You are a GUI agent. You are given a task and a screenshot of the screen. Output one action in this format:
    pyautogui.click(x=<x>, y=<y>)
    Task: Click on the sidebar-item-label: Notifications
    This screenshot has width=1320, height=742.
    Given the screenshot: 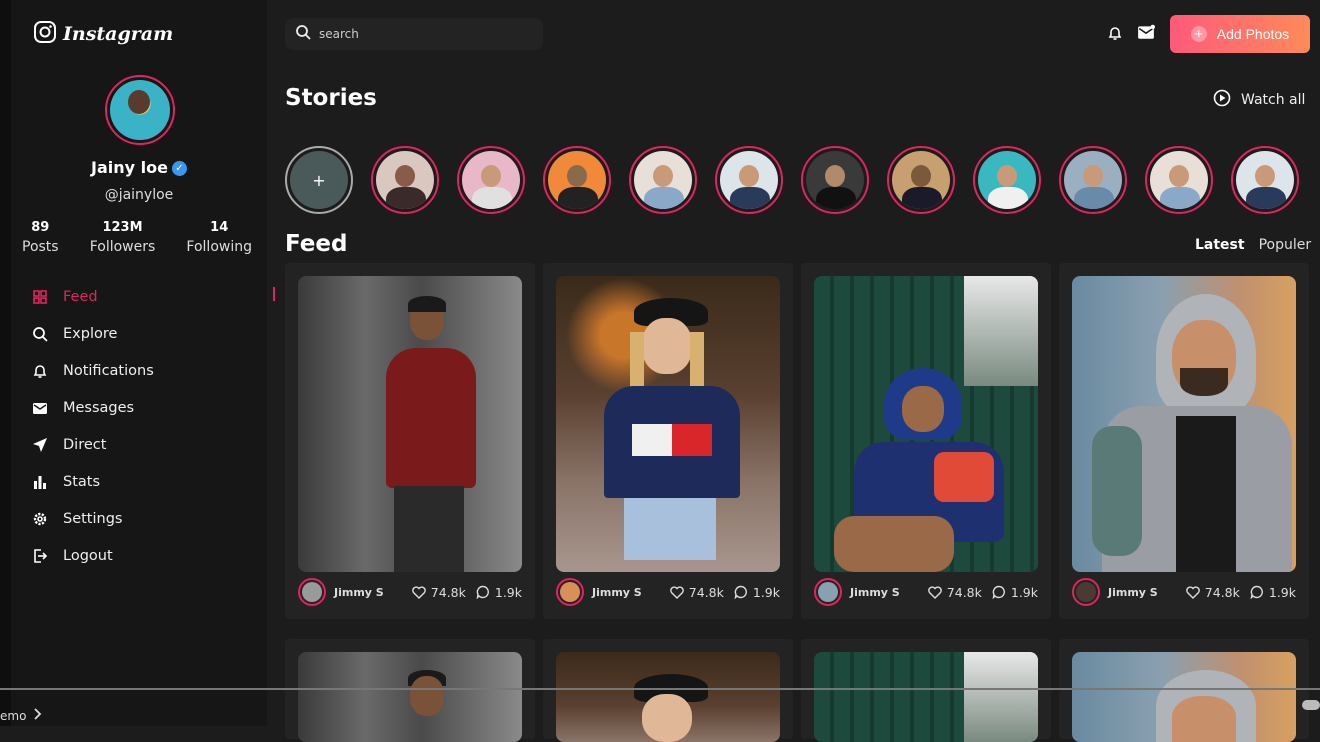 What is the action you would take?
    pyautogui.click(x=108, y=370)
    